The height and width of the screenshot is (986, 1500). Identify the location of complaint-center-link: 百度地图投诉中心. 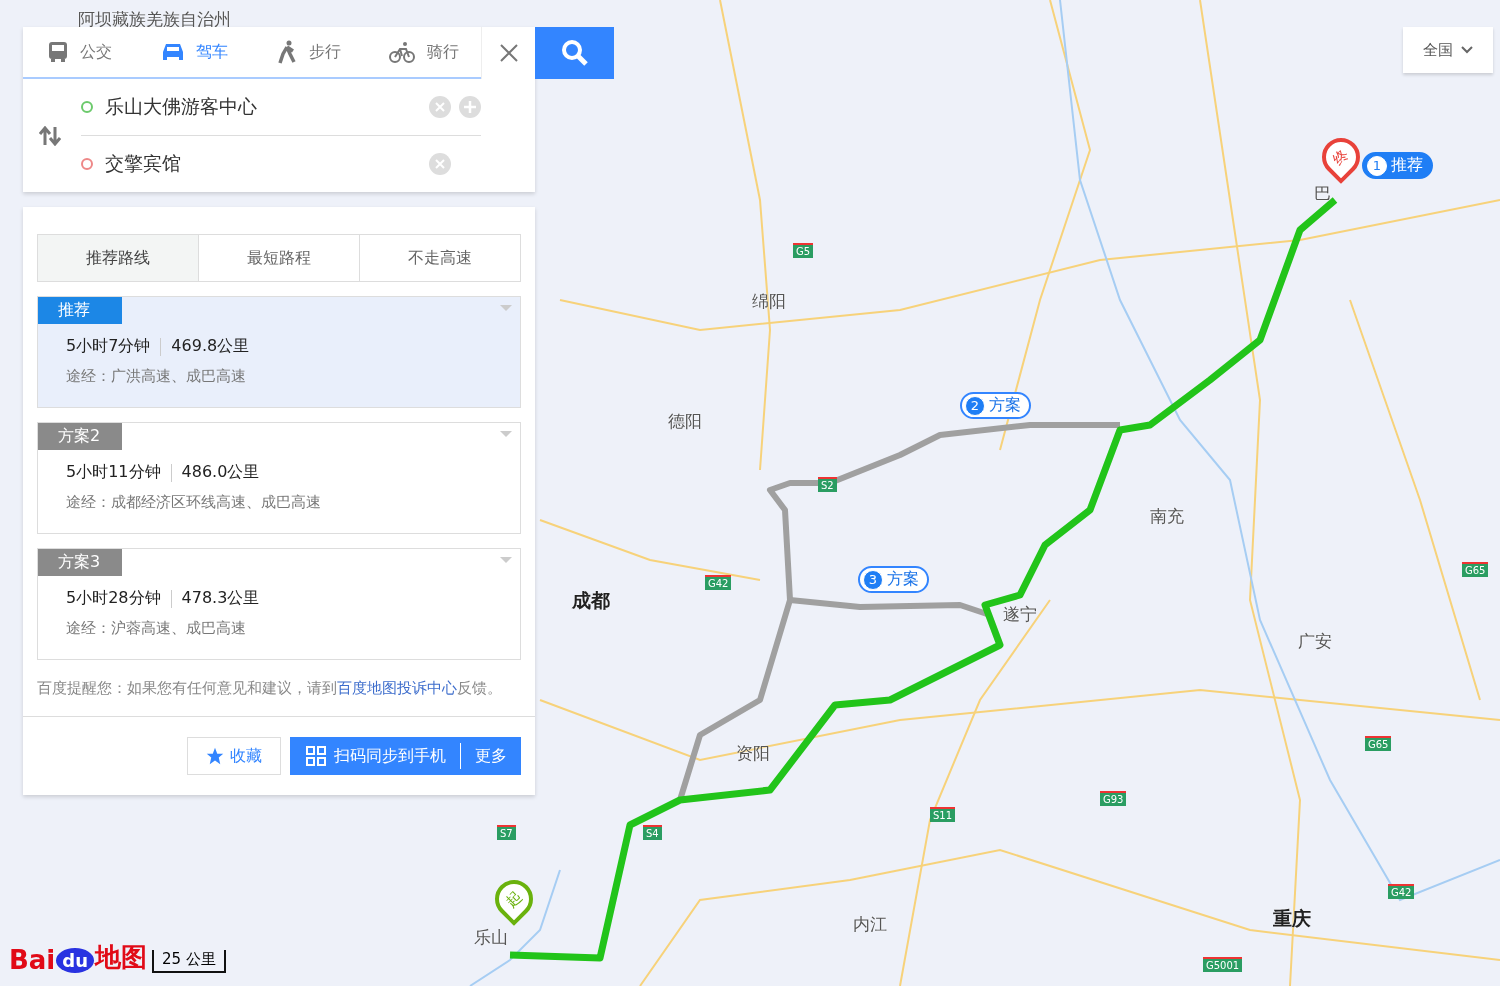
(397, 688).